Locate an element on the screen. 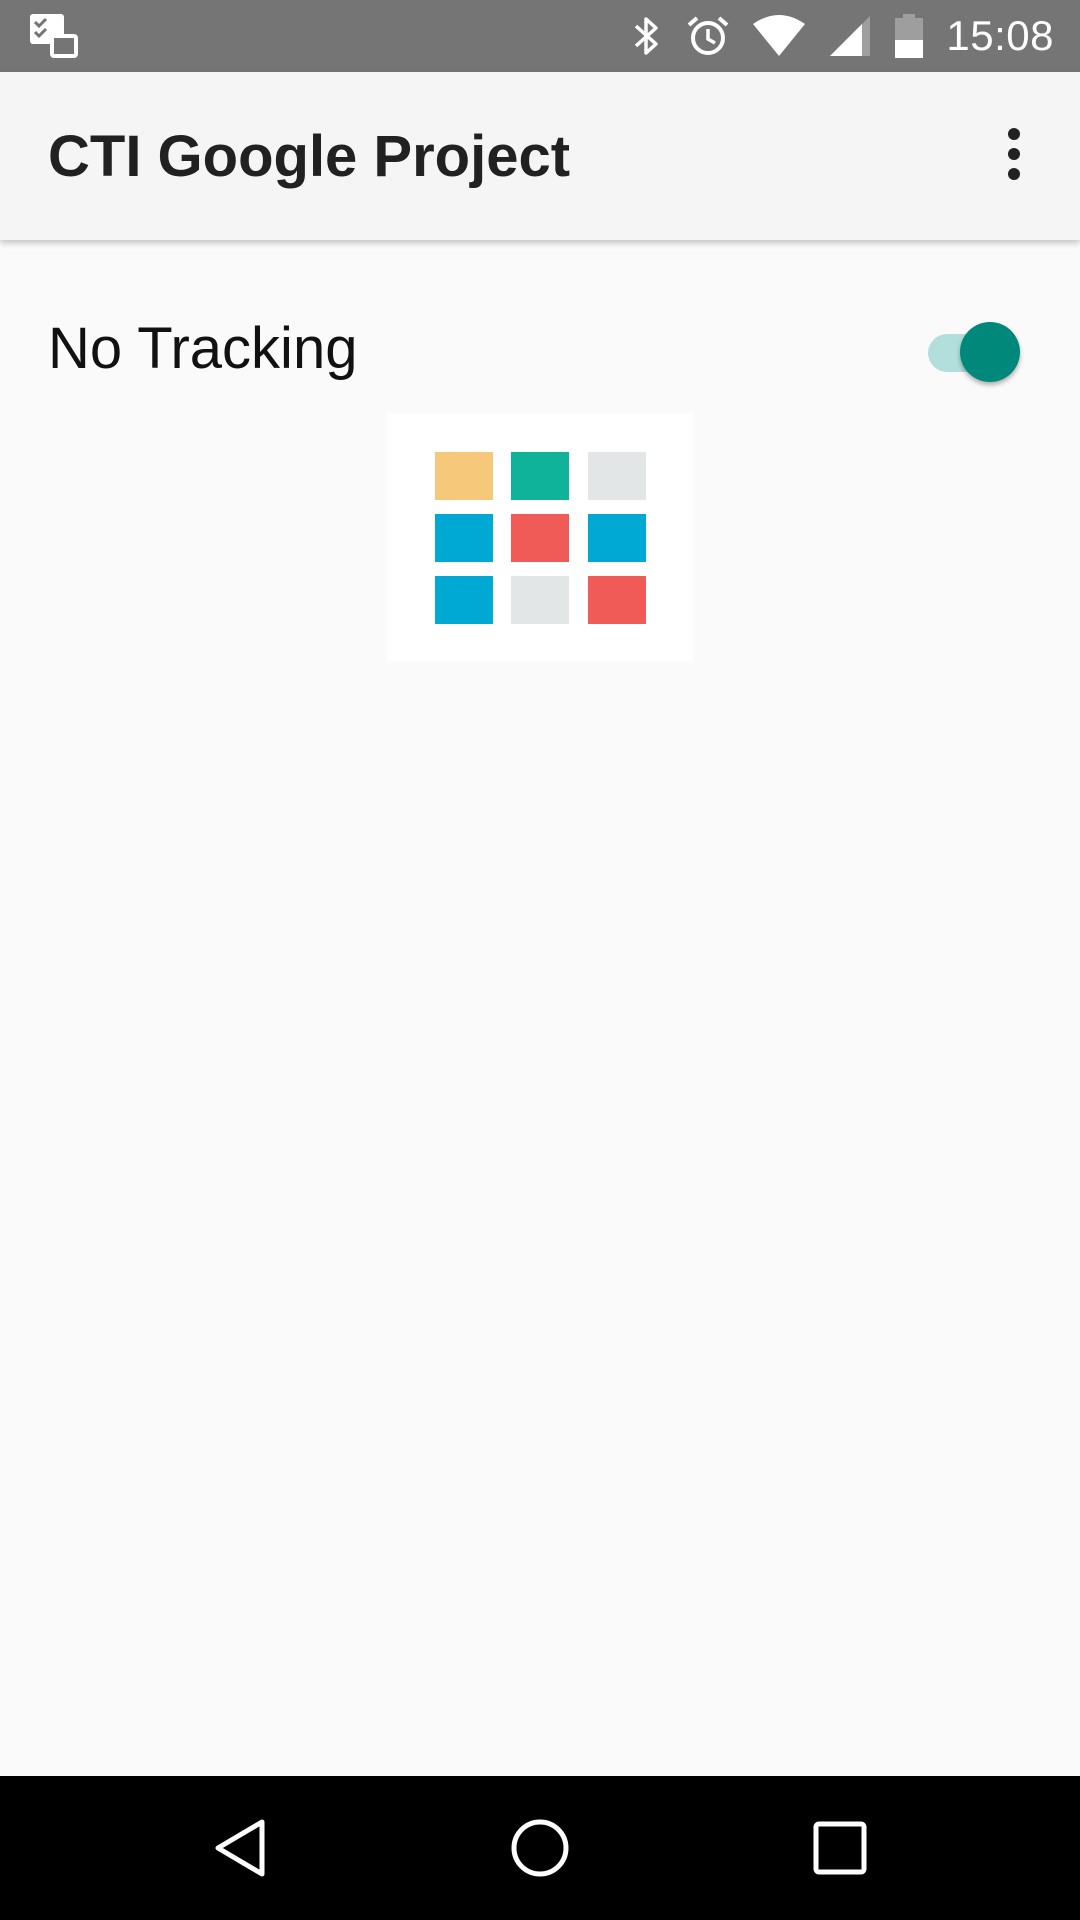  alarm-icon is located at coordinates (708, 35).